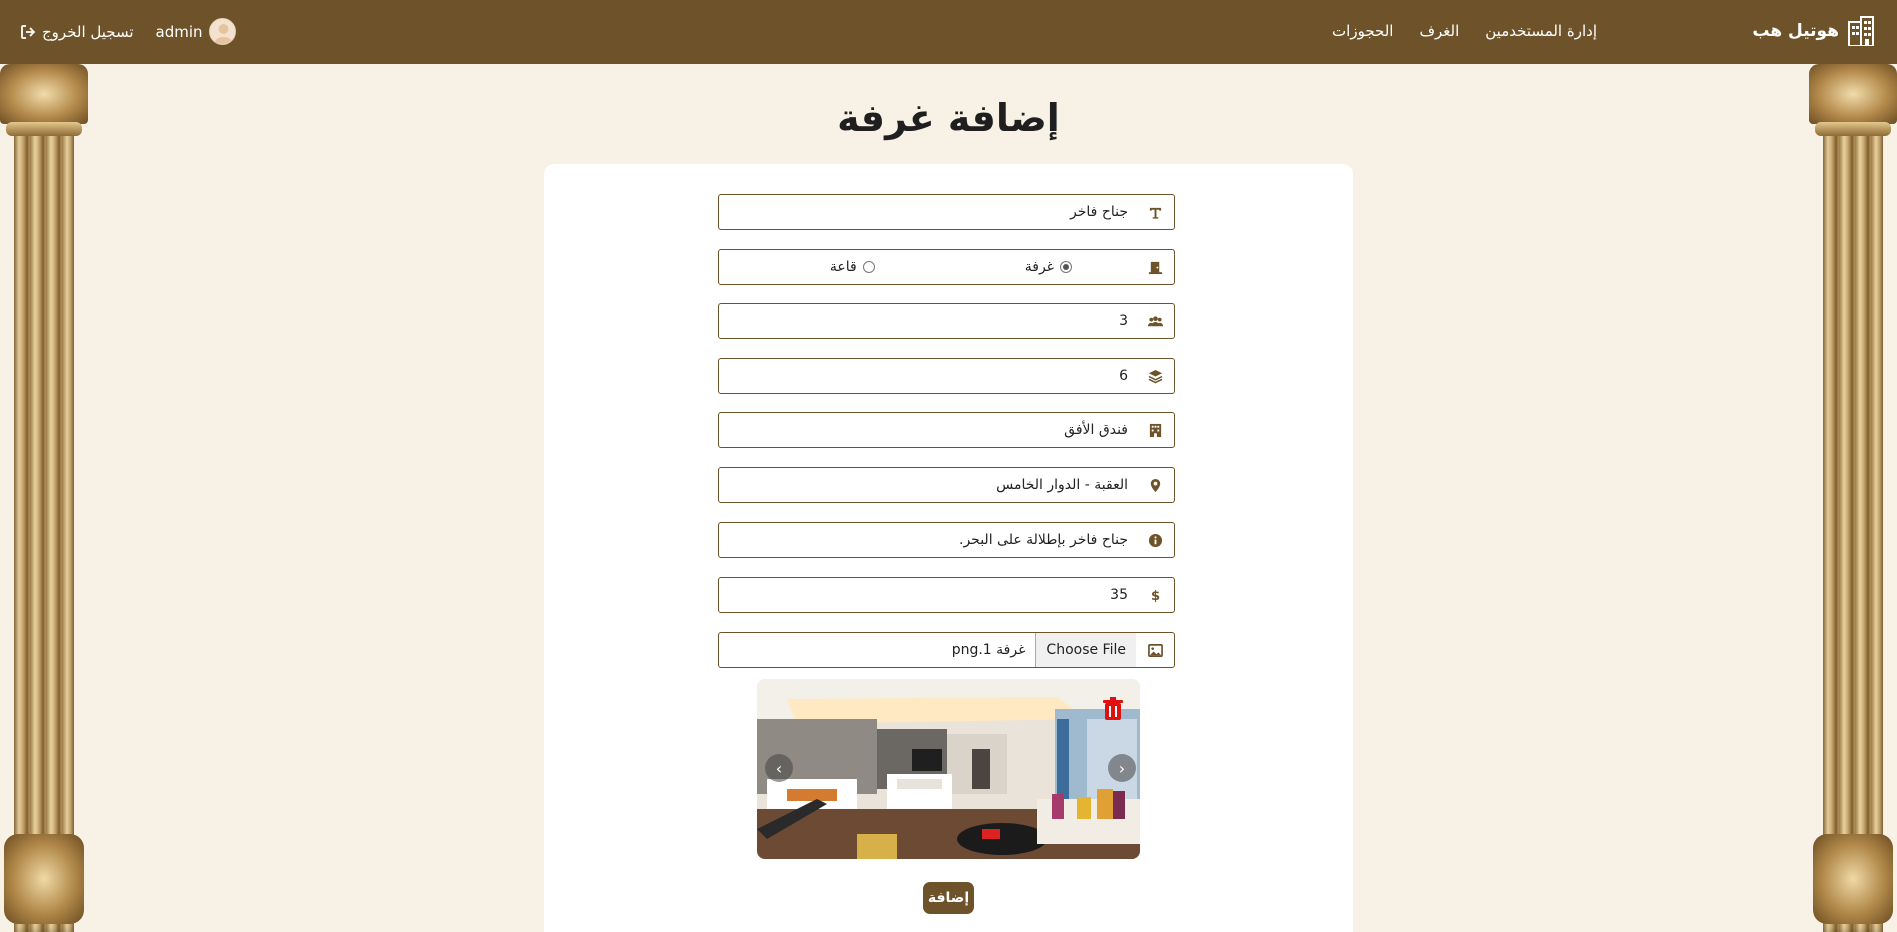  Describe the element at coordinates (946, 595) in the screenshot. I see `price-field: $ 35` at that location.